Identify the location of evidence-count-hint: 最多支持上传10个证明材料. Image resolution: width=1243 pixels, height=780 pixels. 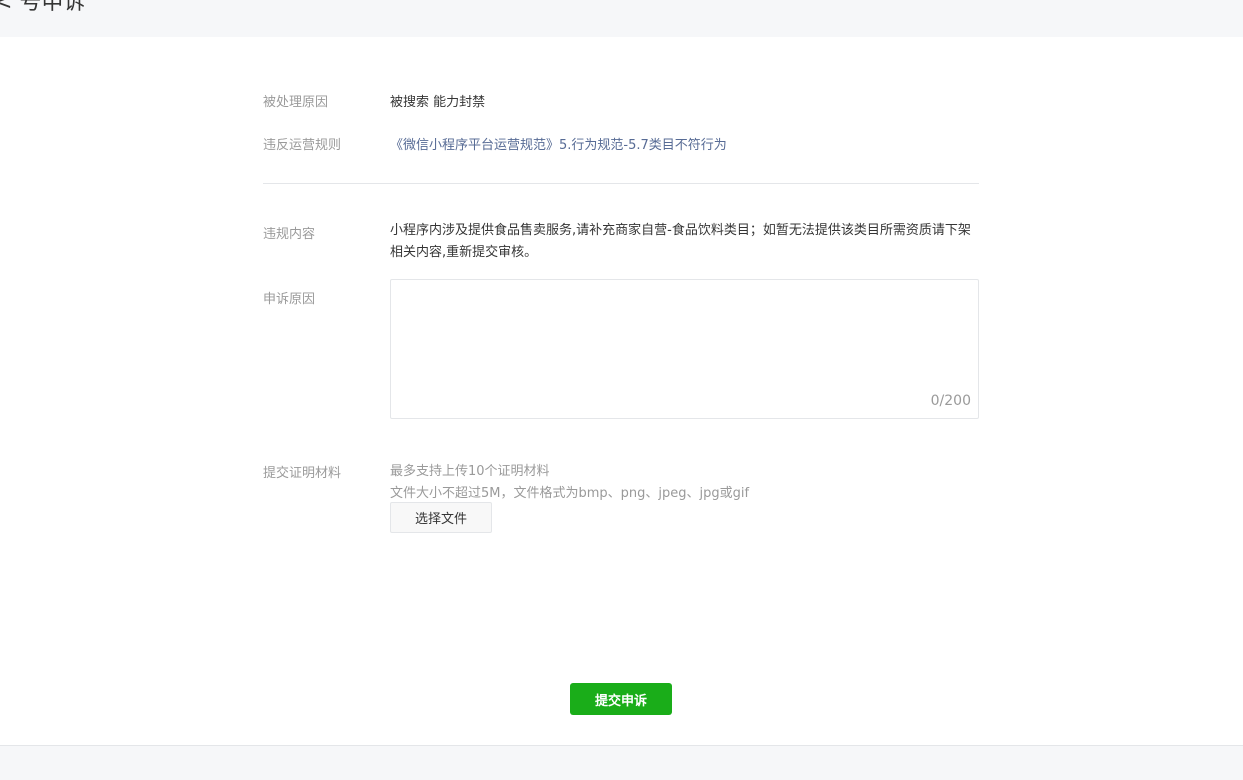
(470, 471).